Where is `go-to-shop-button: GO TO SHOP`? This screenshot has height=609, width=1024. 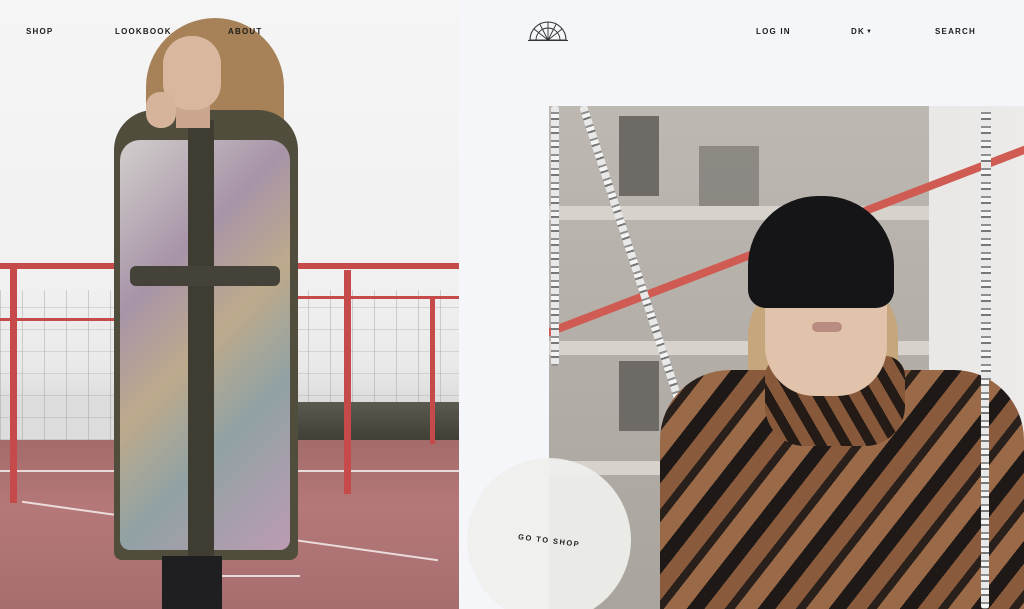 go-to-shop-button: GO TO SHOP is located at coordinates (549, 533).